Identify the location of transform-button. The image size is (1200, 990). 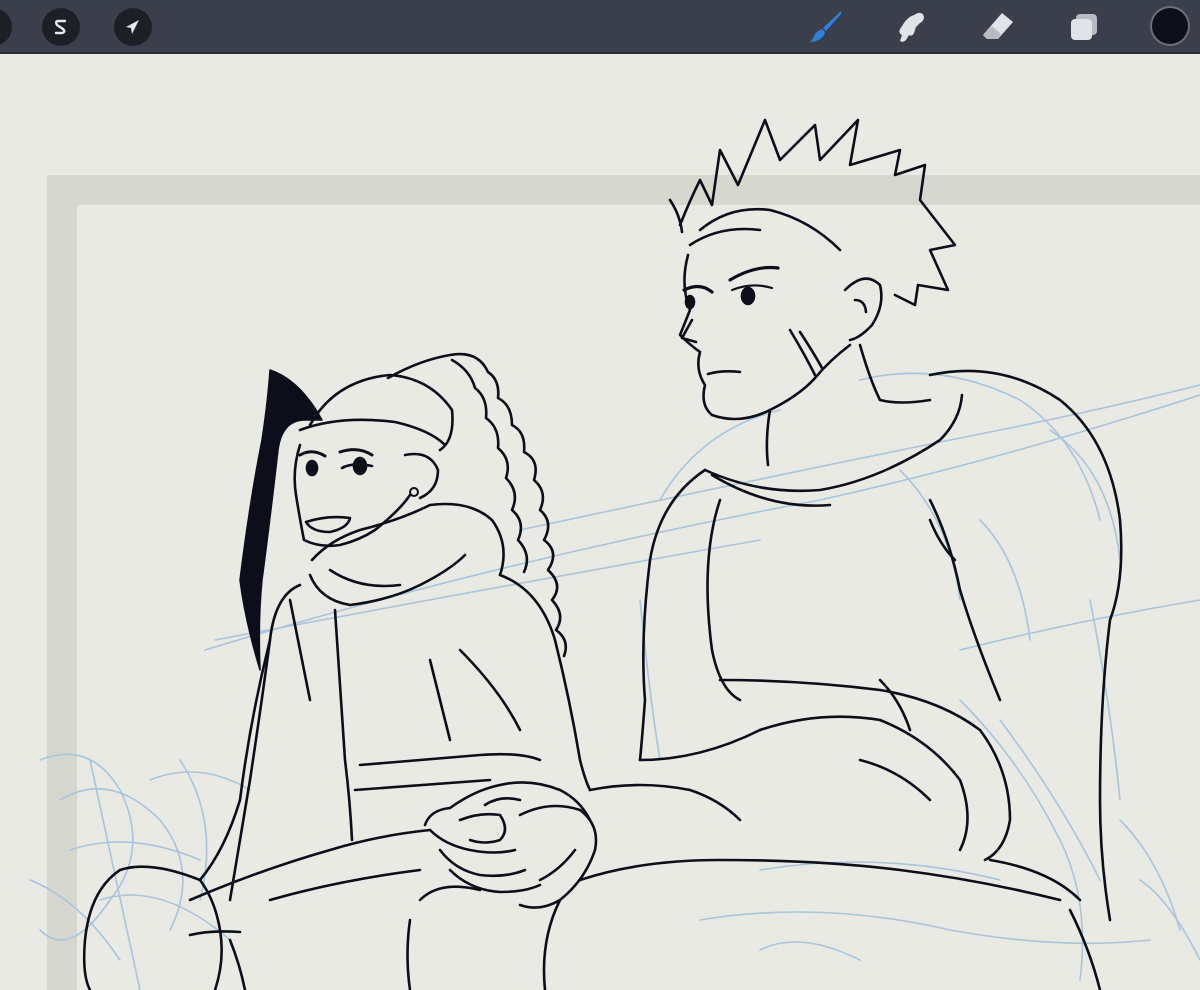
(133, 27).